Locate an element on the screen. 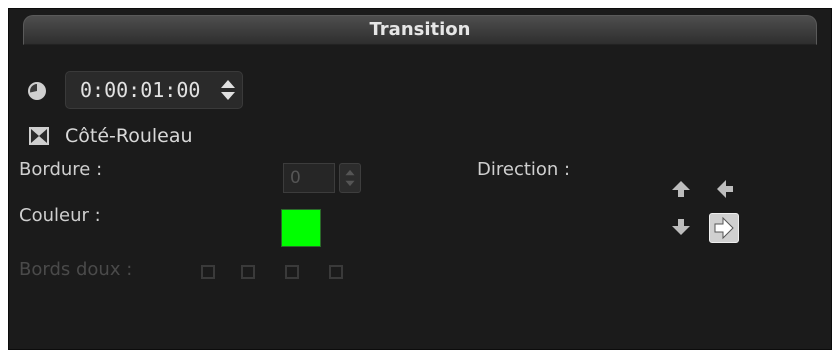  transition-name: Côté-Rouleau is located at coordinates (129, 136).